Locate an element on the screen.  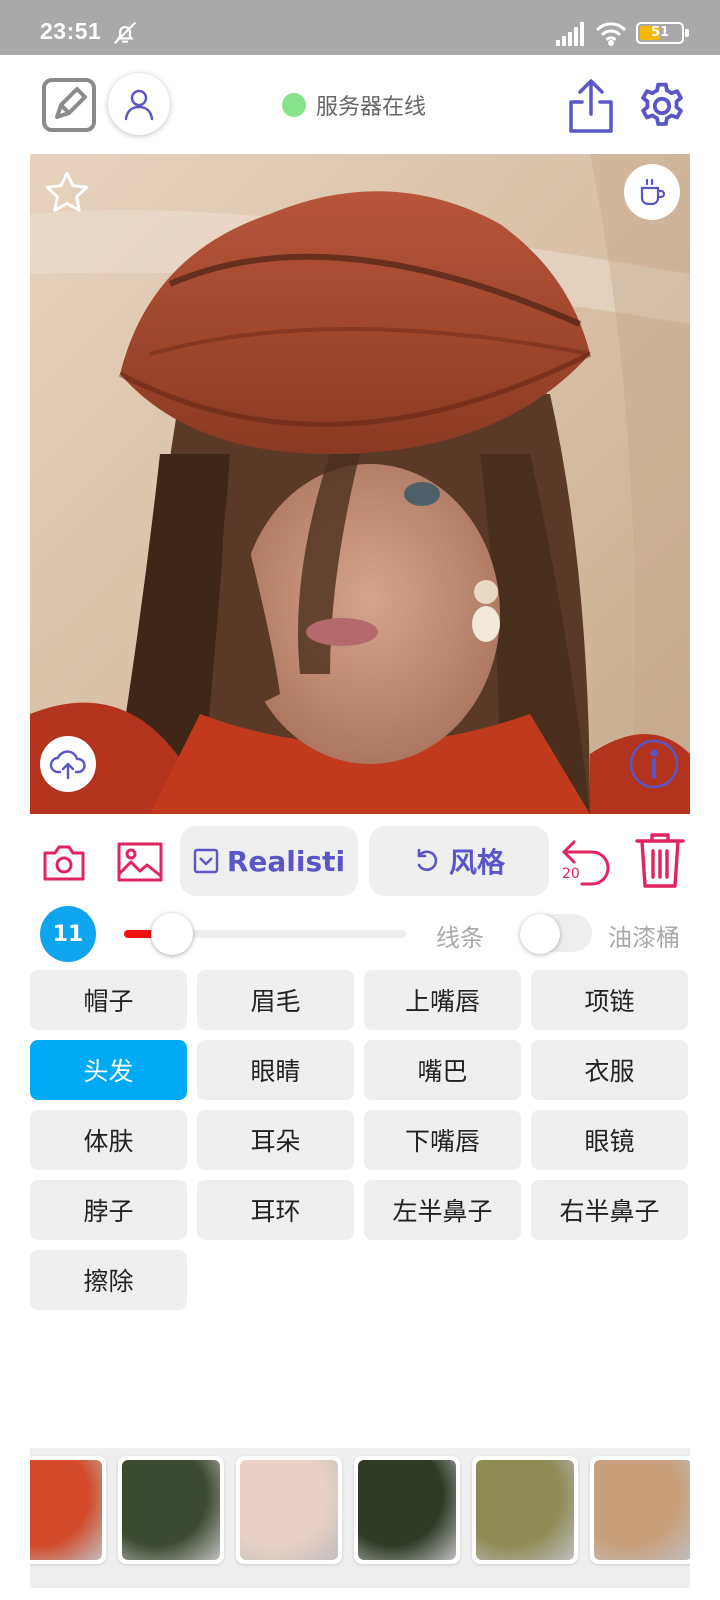
edit-button is located at coordinates (69, 105).